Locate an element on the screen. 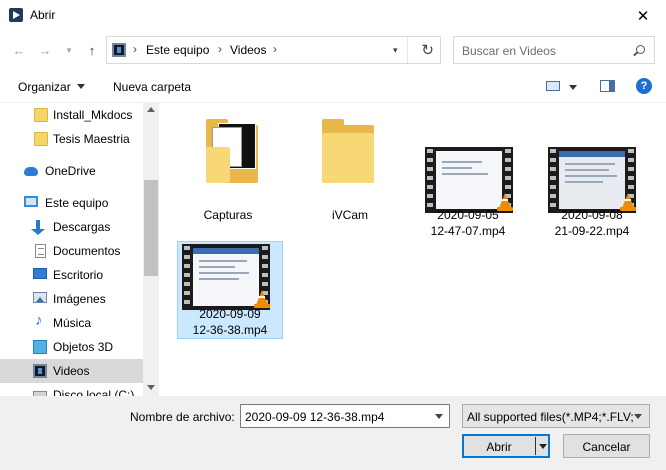 This screenshot has width=666, height=470. change-view-icon is located at coordinates (553, 86).